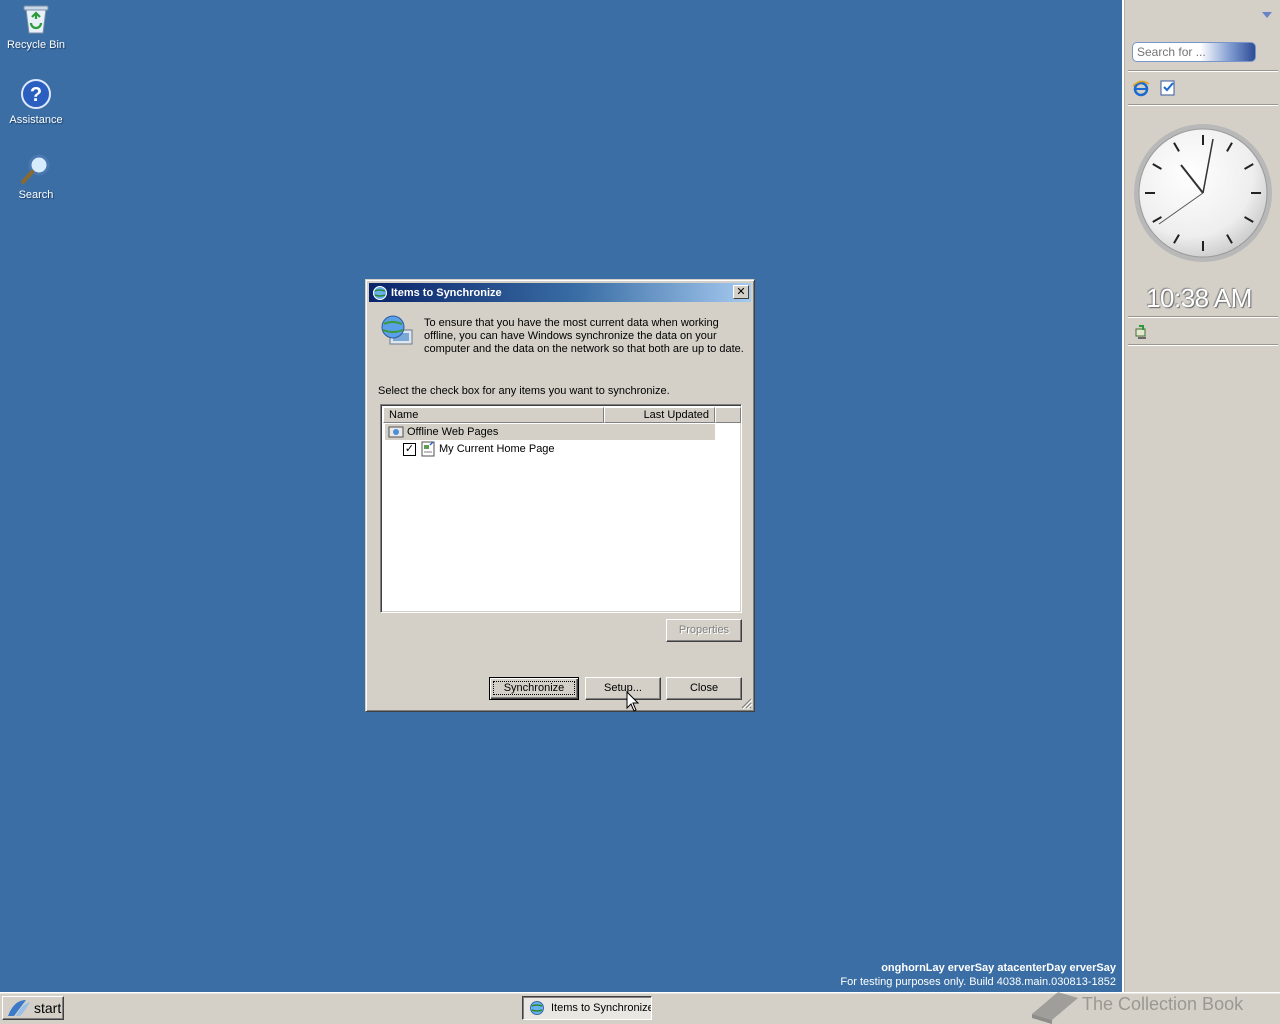 The height and width of the screenshot is (1024, 1280). I want to click on list-group-offline-web-pages: Offline Web Pages, so click(550, 432).